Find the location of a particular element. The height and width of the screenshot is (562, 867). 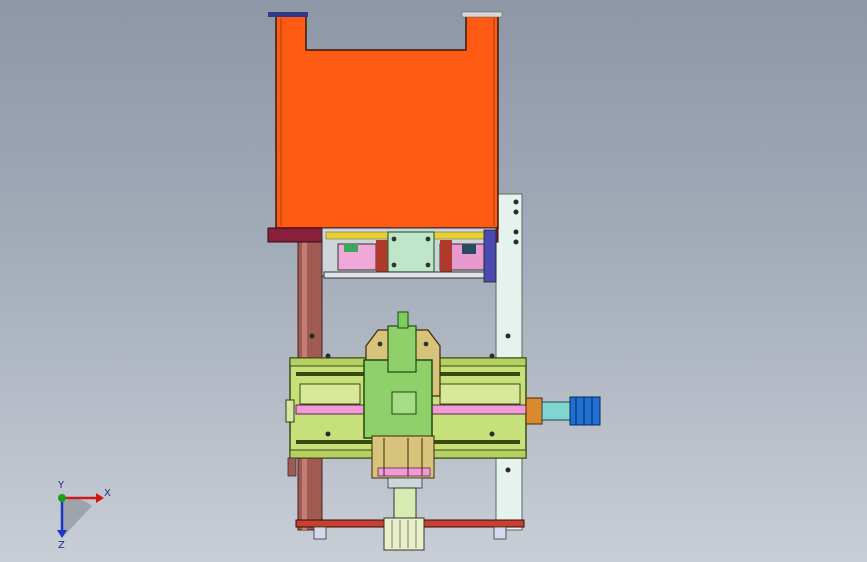

gate-side-bracket is located at coordinates (490, 256).